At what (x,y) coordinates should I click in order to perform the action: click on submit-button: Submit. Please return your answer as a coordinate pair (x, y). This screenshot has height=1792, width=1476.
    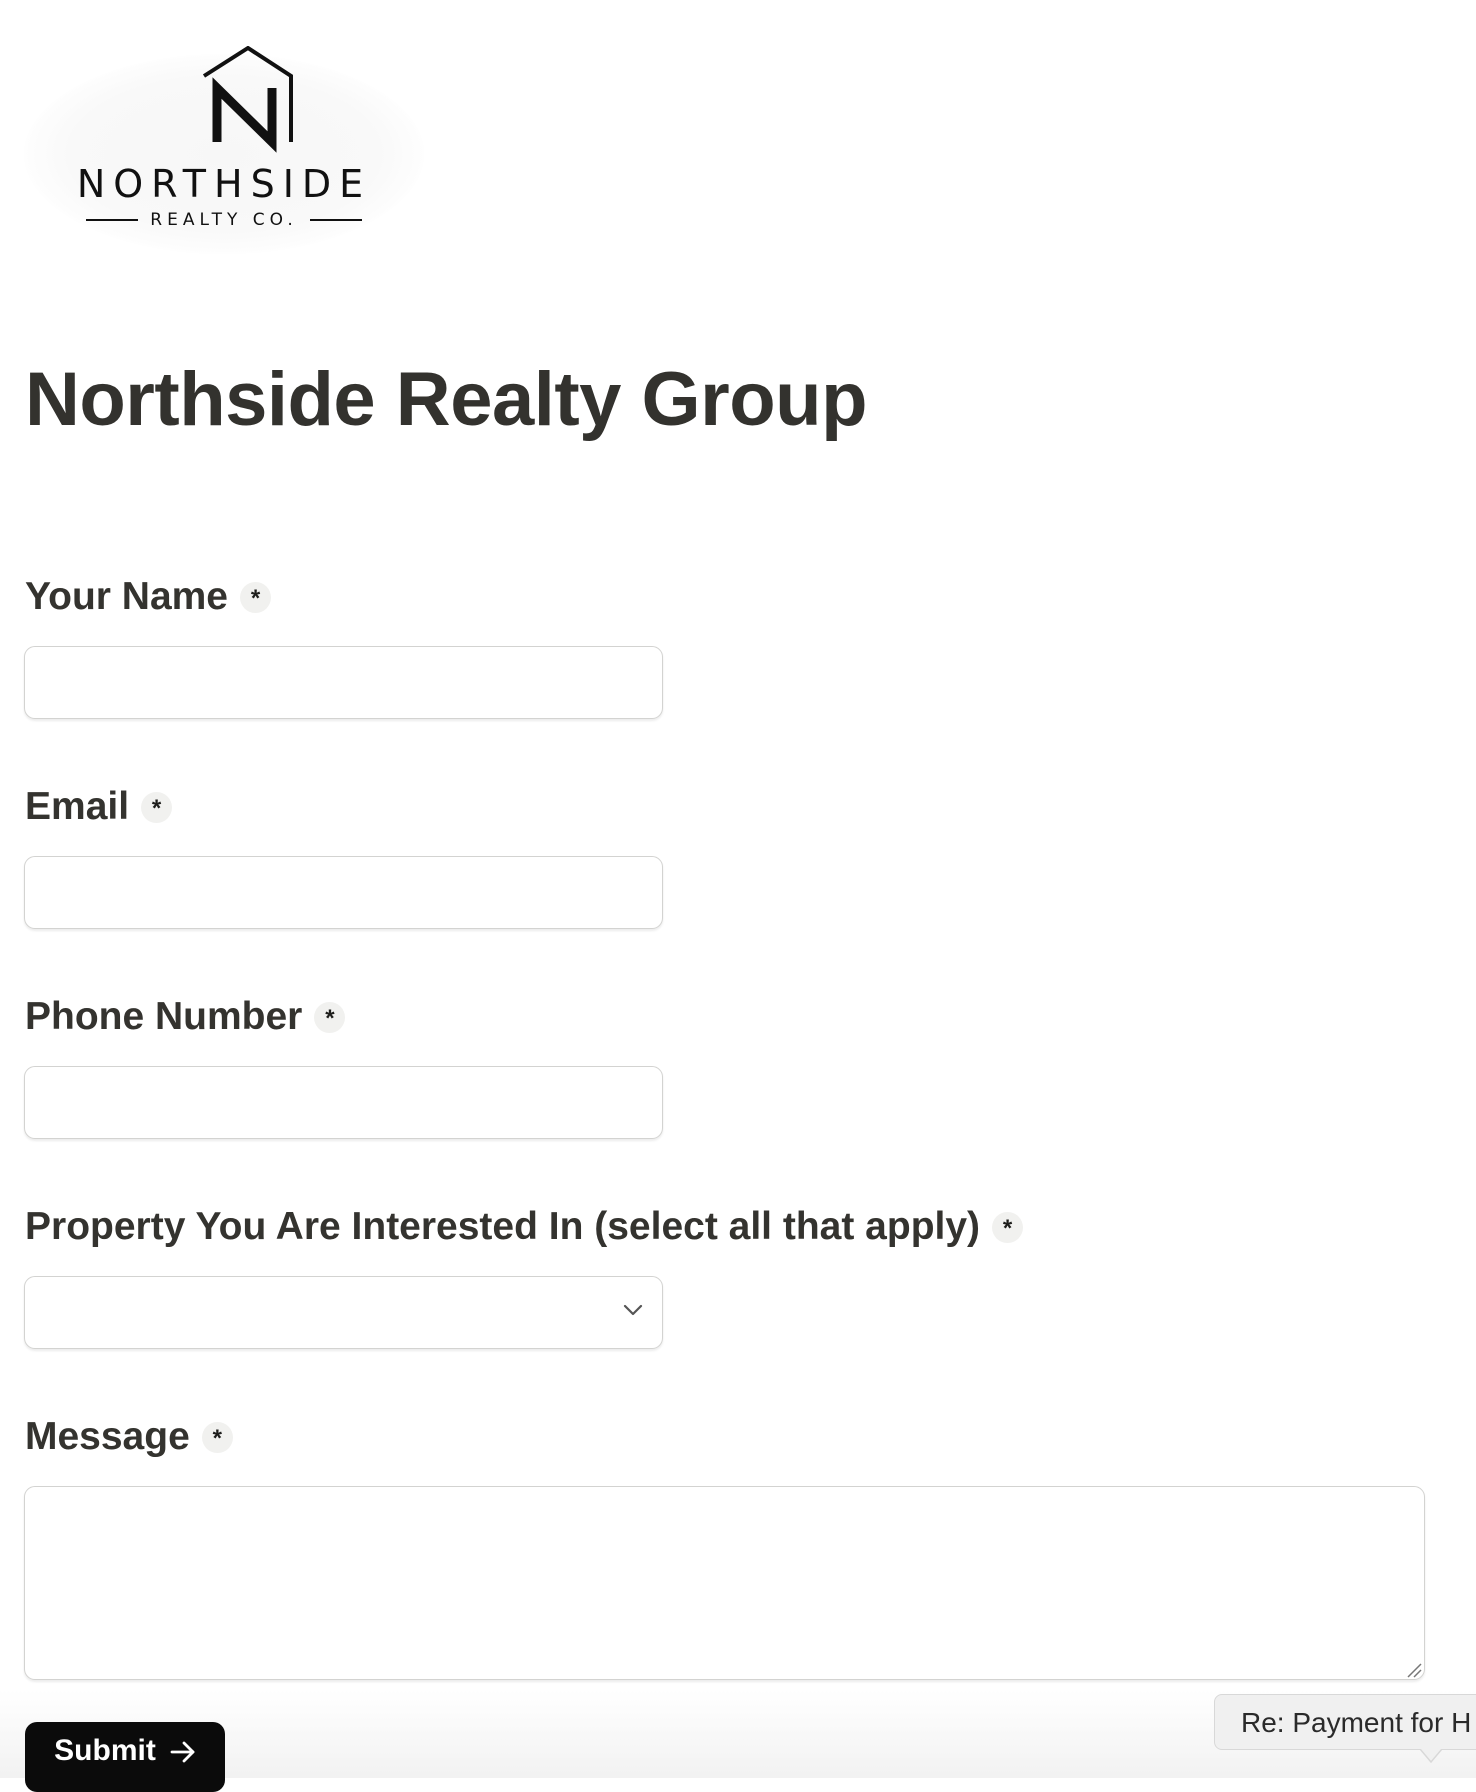
    Looking at the image, I should click on (125, 1757).